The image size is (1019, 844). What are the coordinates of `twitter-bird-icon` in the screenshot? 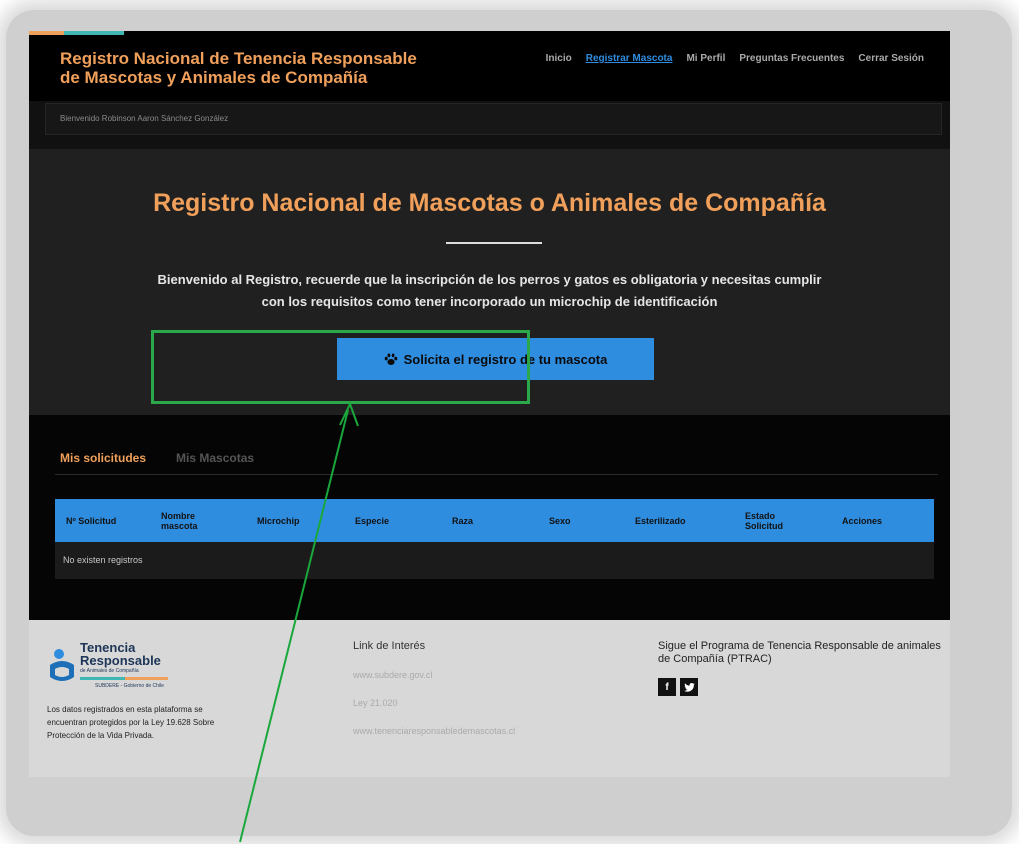 It's located at (689, 687).